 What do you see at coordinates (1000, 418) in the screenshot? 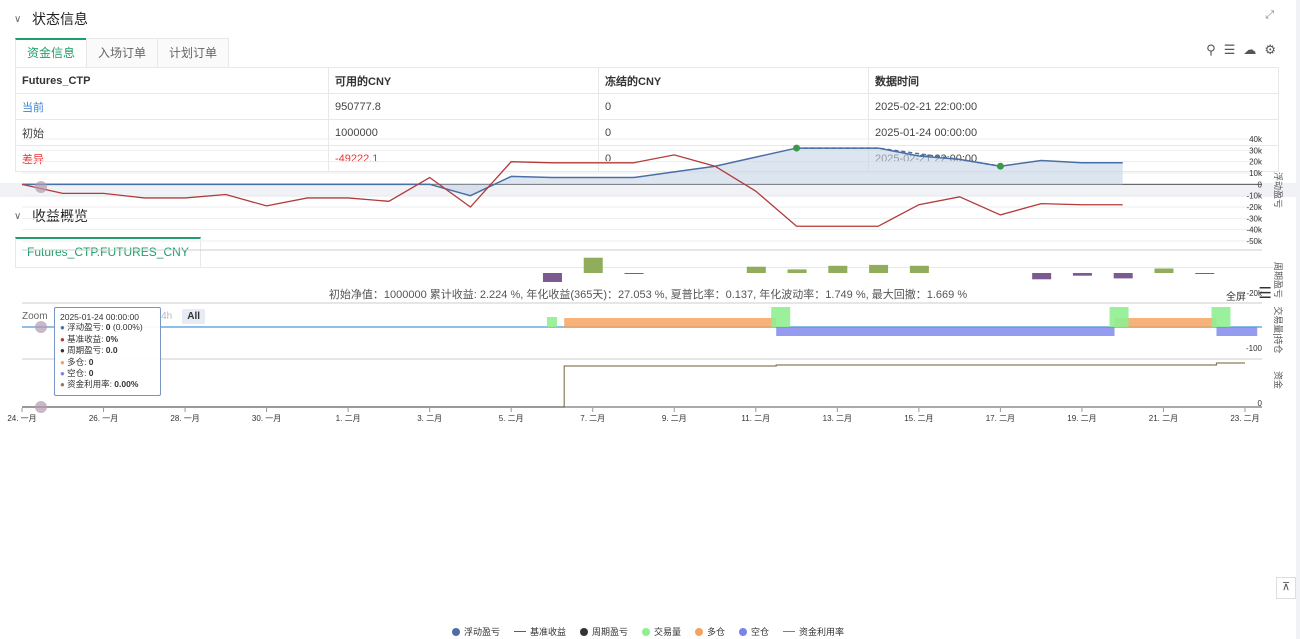
I see `x-tick-label: 17. 二月` at bounding box center [1000, 418].